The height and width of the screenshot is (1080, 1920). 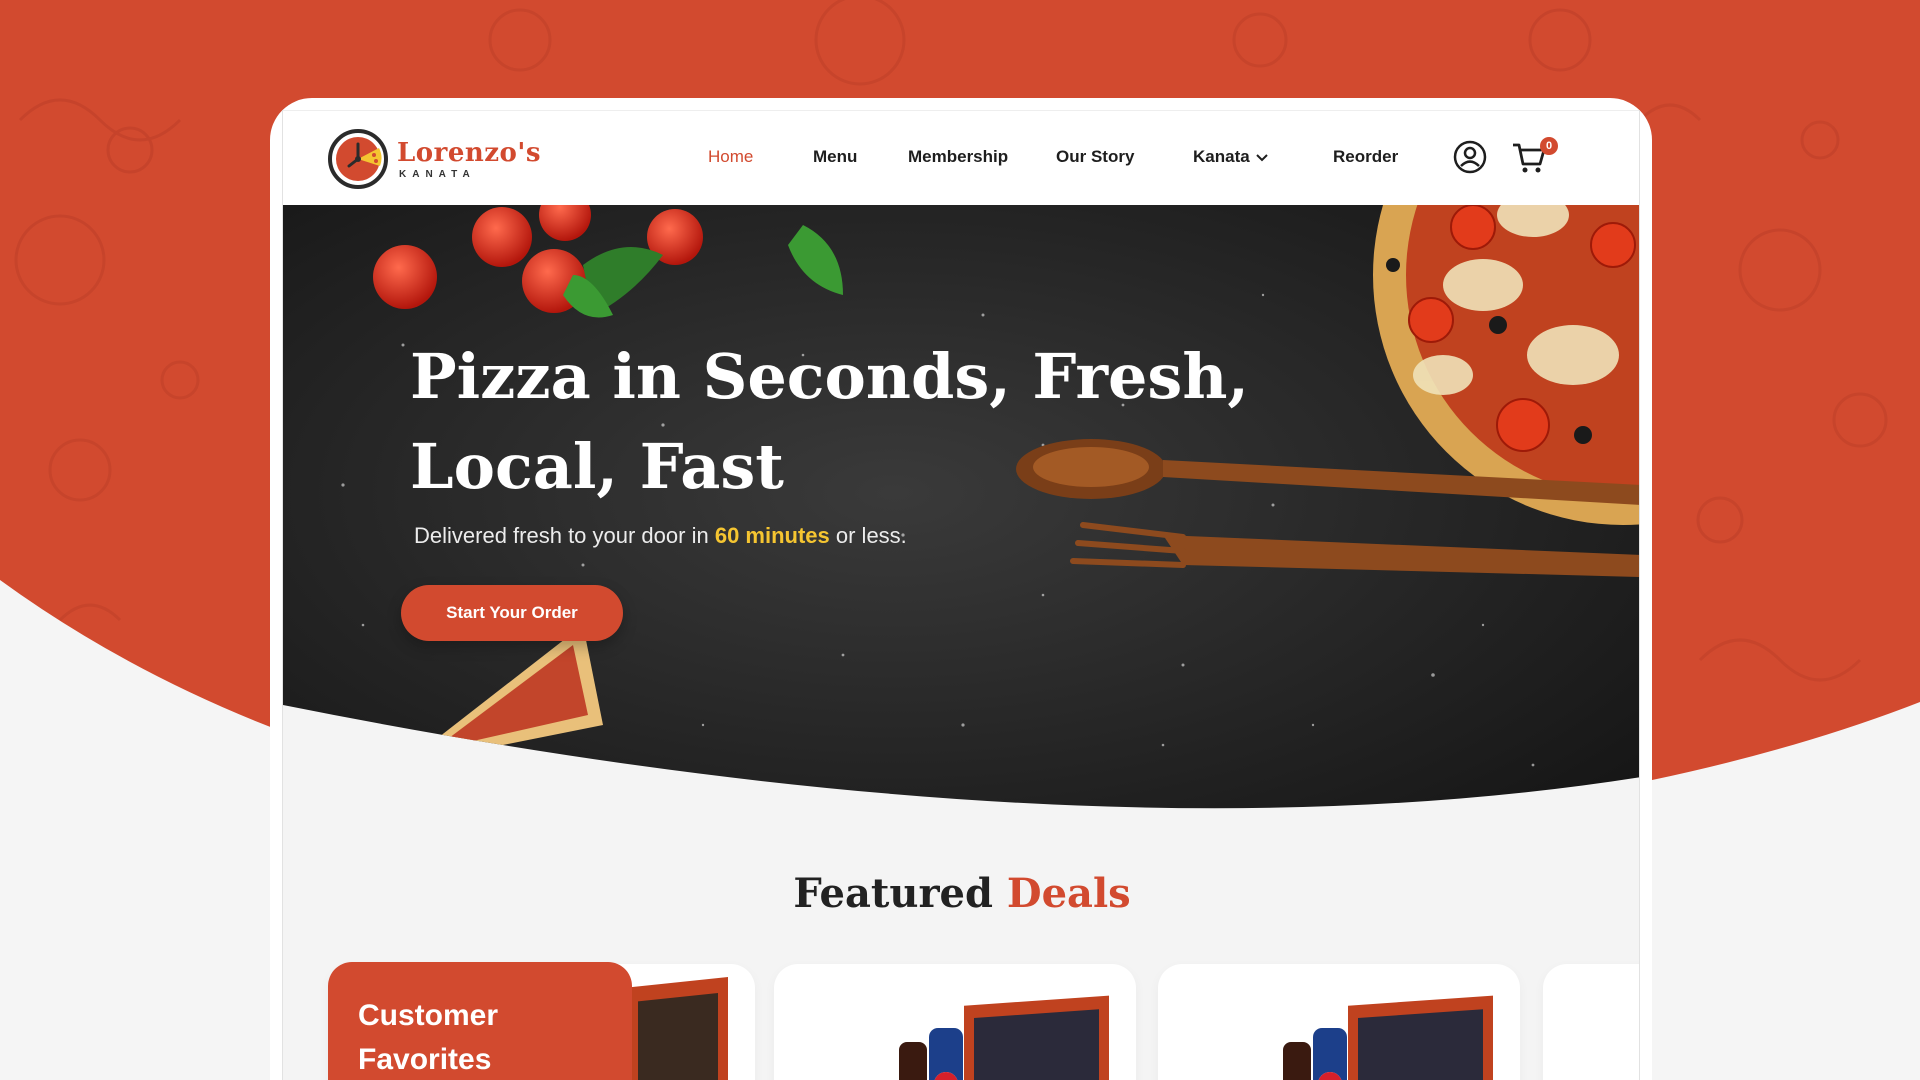 I want to click on hero-title: Pizza in Seconds, Fresh, Local, Fast, so click(x=829, y=421).